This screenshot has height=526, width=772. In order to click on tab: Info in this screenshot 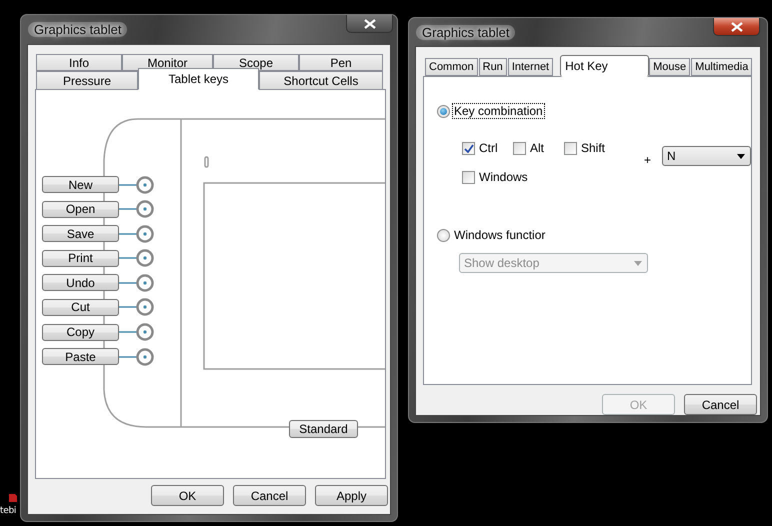, I will do `click(79, 62)`.